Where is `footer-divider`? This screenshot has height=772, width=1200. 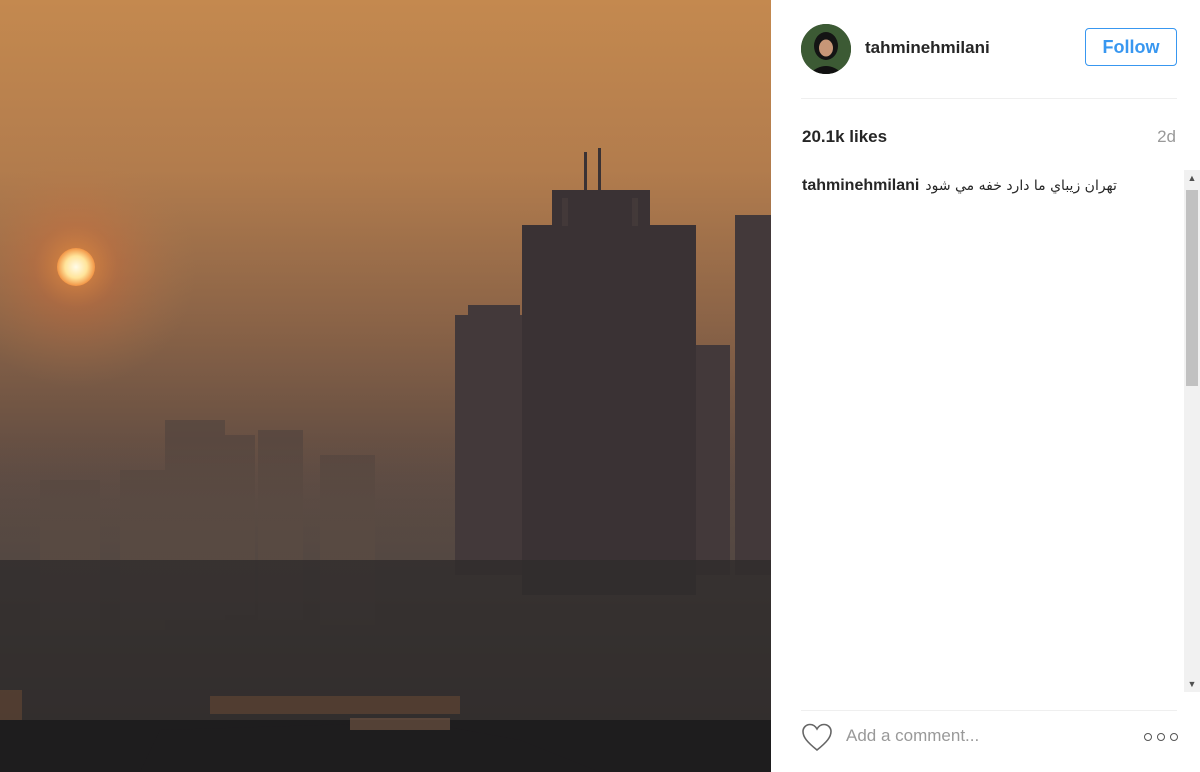 footer-divider is located at coordinates (989, 710).